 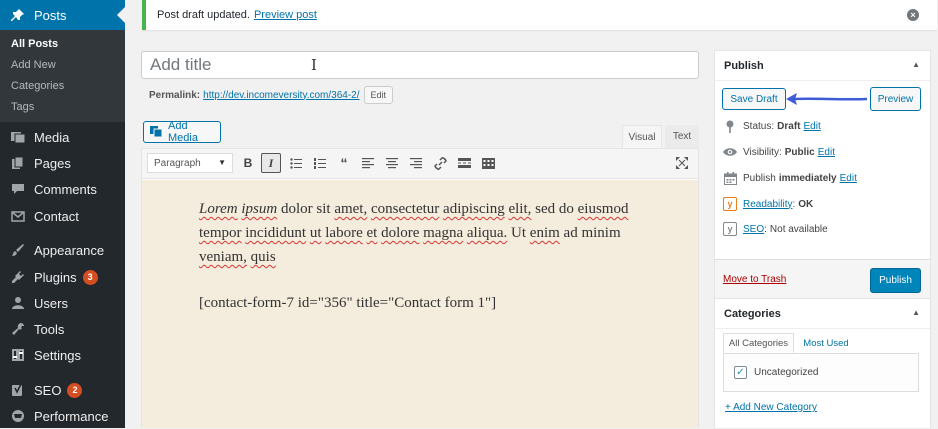 What do you see at coordinates (320, 163) in the screenshot?
I see `numbered-list-icon` at bounding box center [320, 163].